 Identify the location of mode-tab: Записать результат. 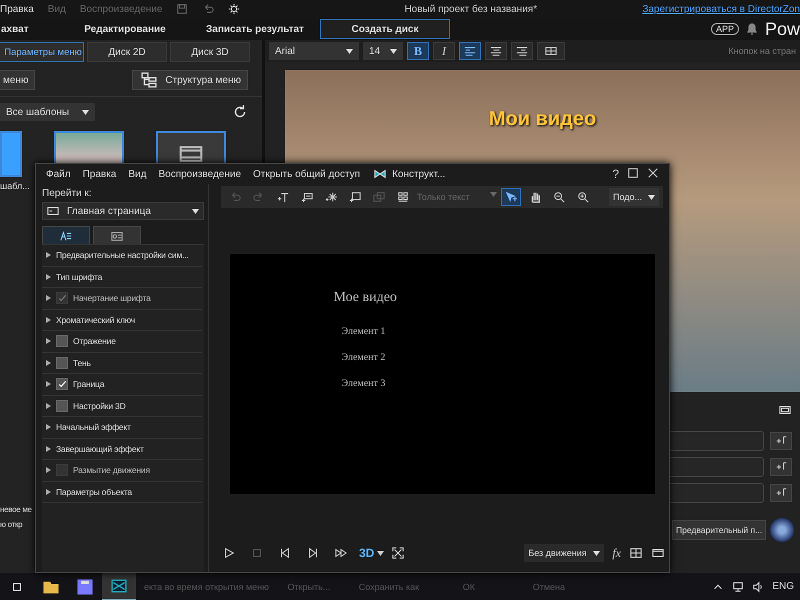
(255, 29).